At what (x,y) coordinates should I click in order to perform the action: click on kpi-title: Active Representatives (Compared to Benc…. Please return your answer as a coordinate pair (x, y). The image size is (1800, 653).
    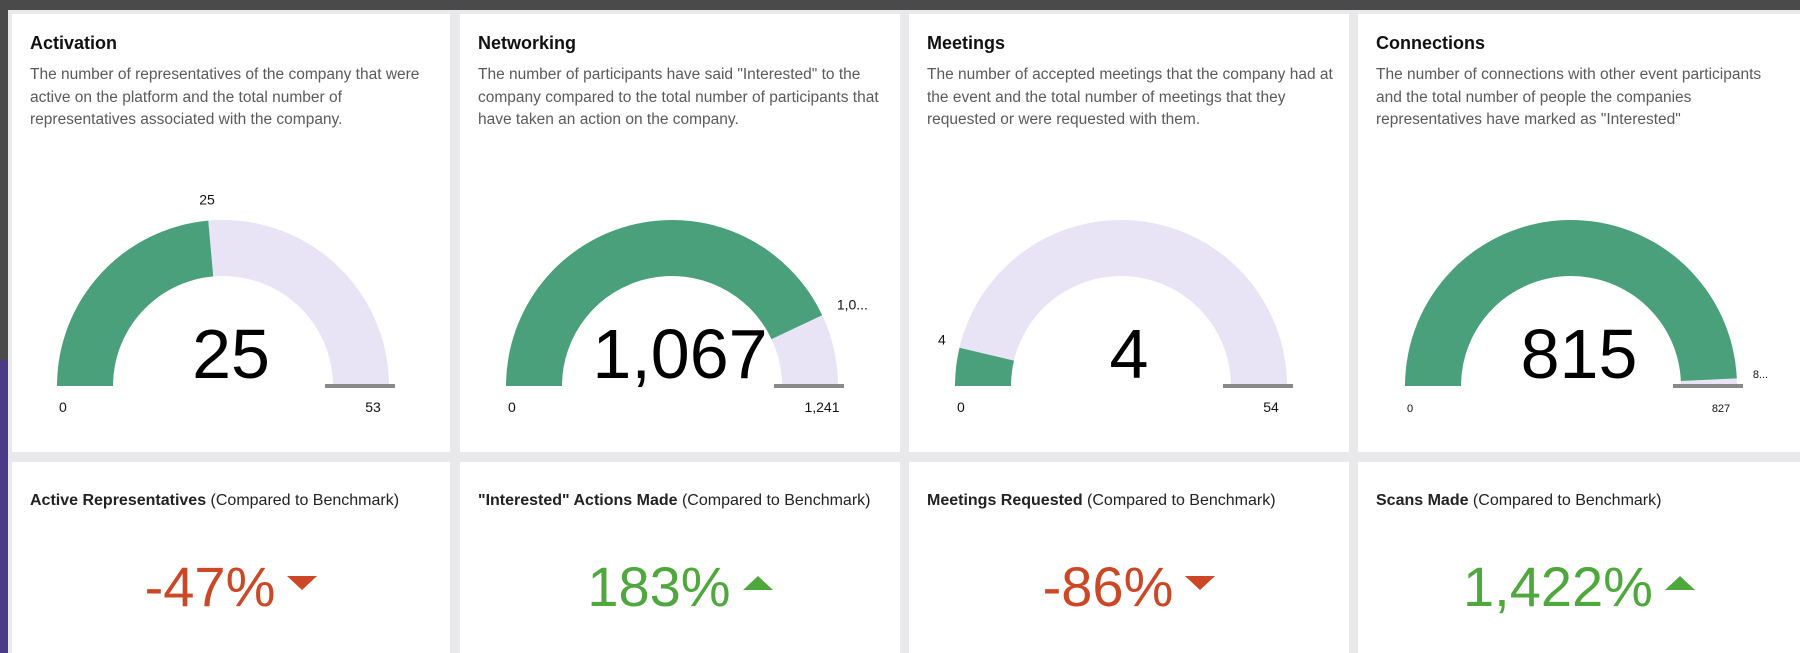
    Looking at the image, I should click on (214, 501).